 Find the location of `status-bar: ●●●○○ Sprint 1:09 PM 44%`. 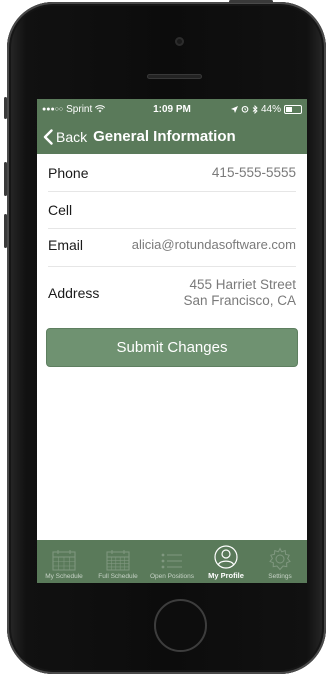

status-bar: ●●●○○ Sprint 1:09 PM 44% is located at coordinates (172, 109).